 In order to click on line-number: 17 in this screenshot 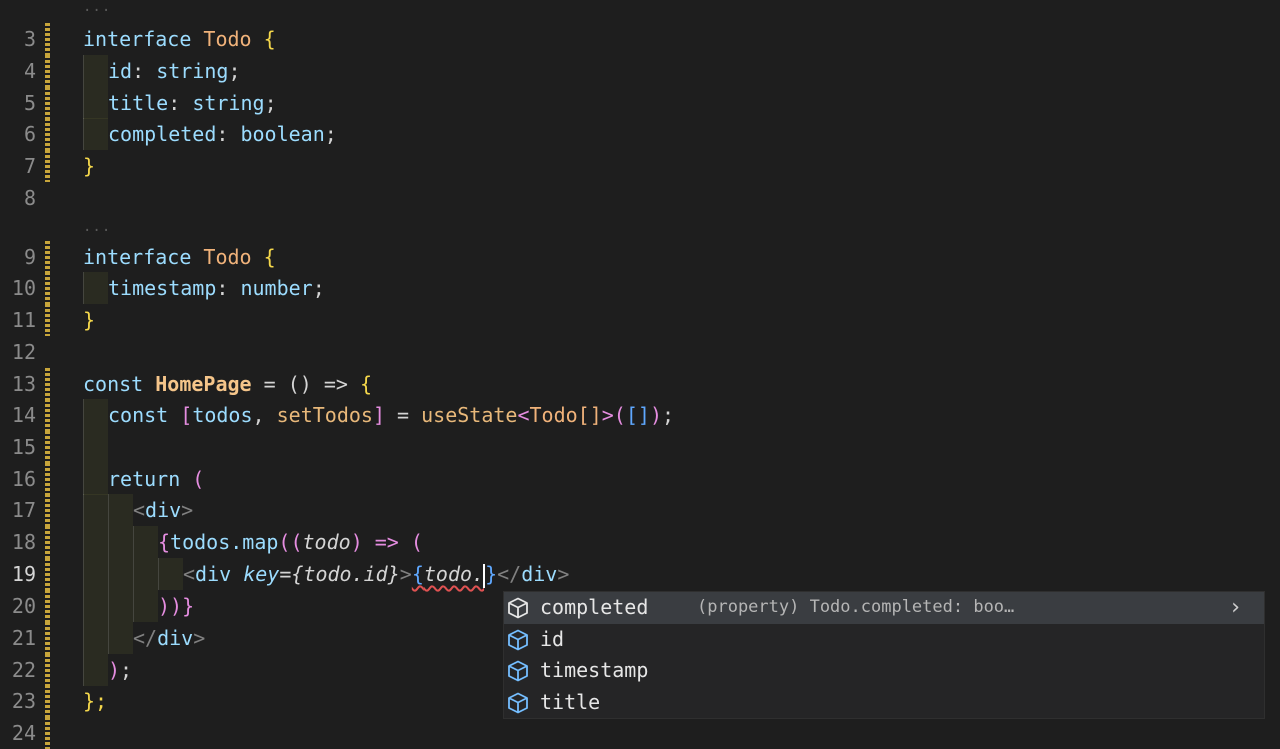, I will do `click(23, 510)`.